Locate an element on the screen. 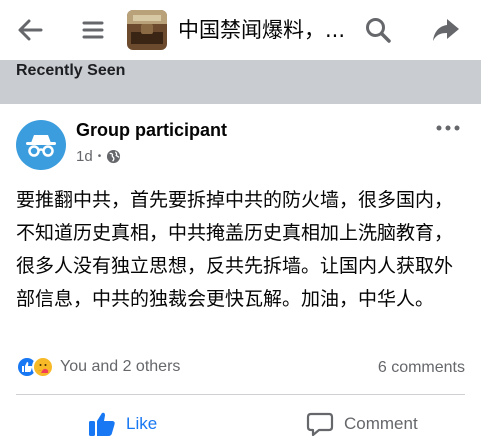 The width and height of the screenshot is (481, 436). share-button is located at coordinates (446, 30).